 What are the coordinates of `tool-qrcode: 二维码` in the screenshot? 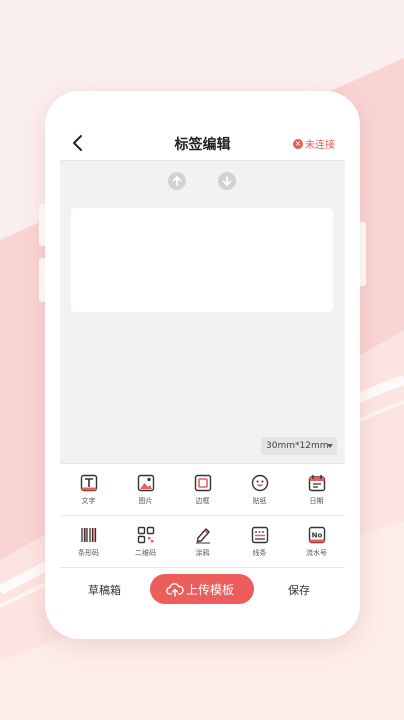 It's located at (145, 542).